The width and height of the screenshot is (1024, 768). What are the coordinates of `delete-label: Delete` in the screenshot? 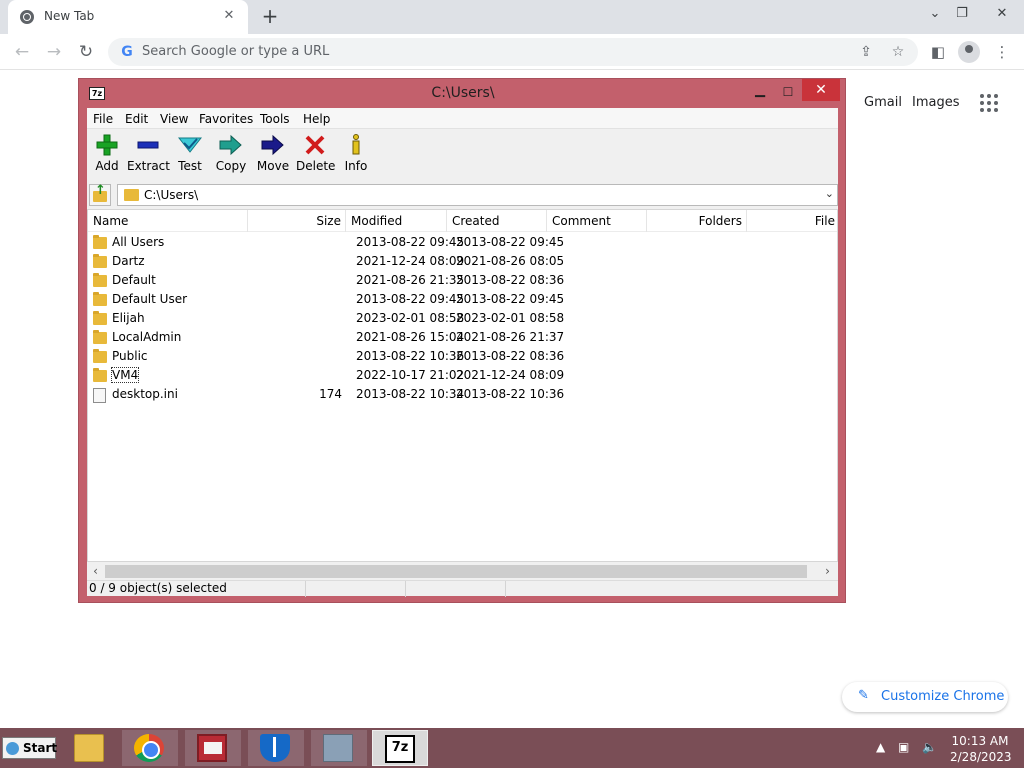 It's located at (316, 166).